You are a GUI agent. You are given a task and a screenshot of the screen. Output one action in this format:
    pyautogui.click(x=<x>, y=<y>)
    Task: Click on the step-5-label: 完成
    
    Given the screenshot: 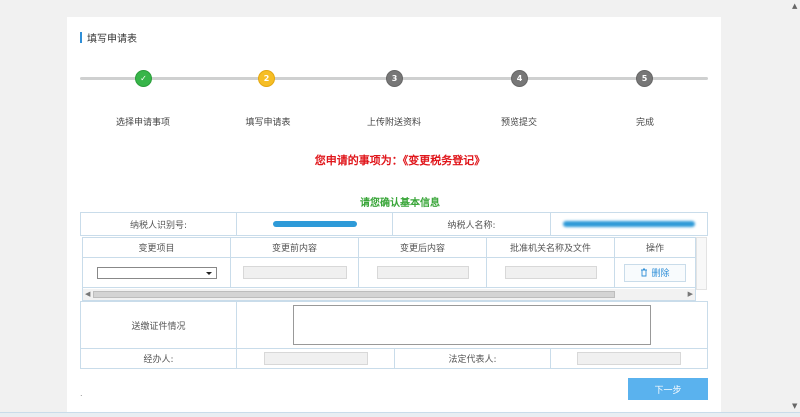 What is the action you would take?
    pyautogui.click(x=645, y=123)
    